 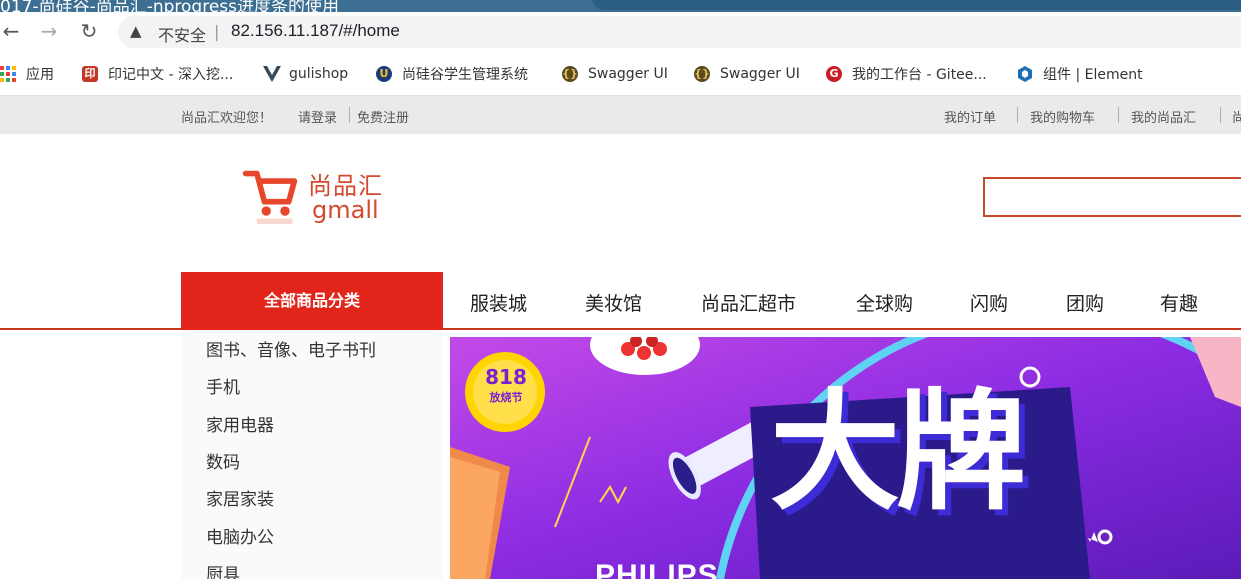 What do you see at coordinates (182, 34) in the screenshot?
I see `security-label: 不安全` at bounding box center [182, 34].